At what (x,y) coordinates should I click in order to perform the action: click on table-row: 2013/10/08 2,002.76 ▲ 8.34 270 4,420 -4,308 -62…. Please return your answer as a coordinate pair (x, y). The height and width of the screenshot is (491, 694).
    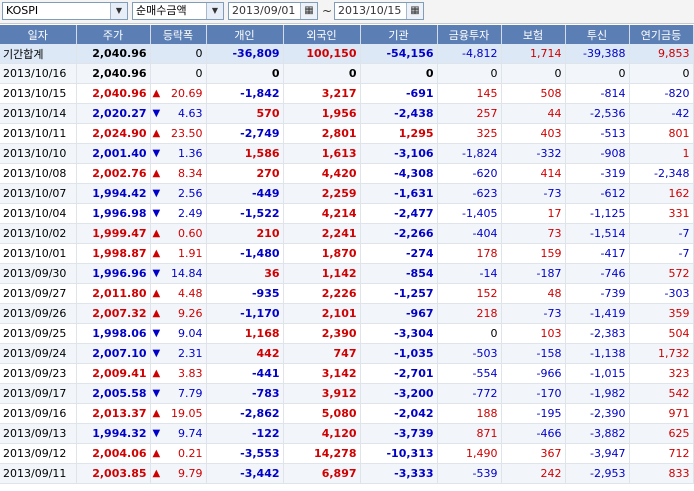
    Looking at the image, I should click on (347, 173).